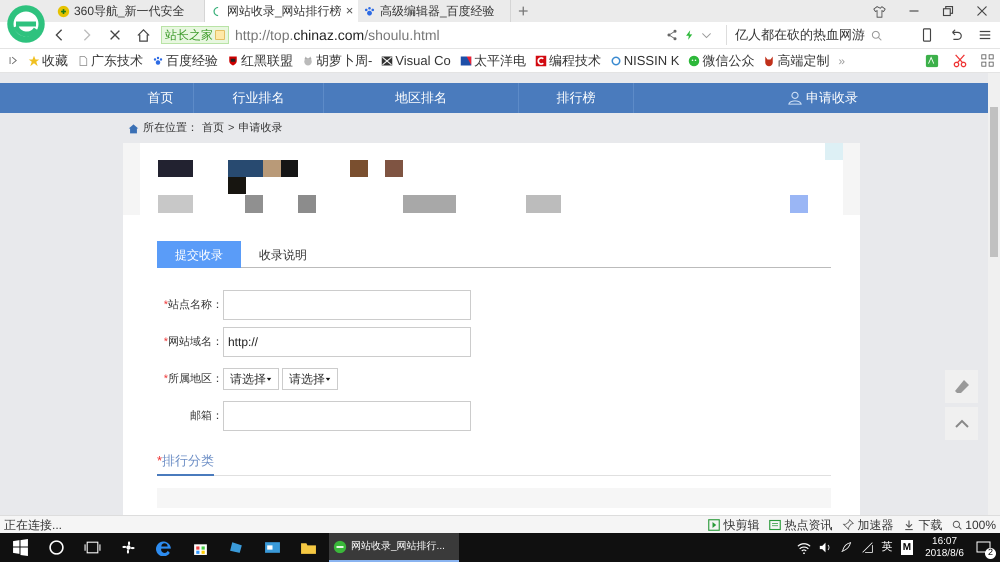 The image size is (1000, 562). Describe the element at coordinates (769, 60) in the screenshot. I see `devil-icon` at that location.